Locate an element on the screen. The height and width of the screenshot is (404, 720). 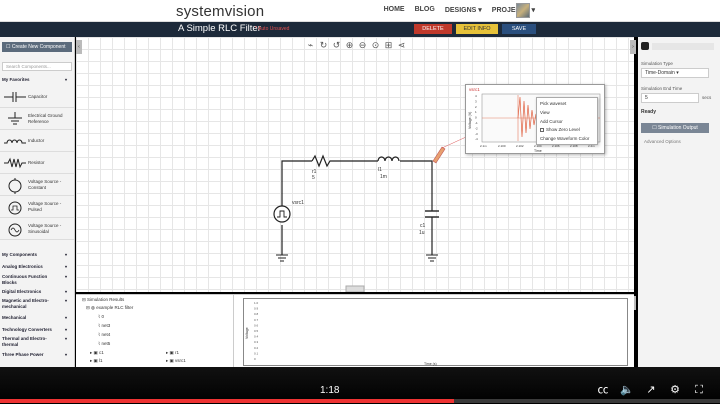
menu-add-cursor: Add Cursor is located at coordinates (551, 121).